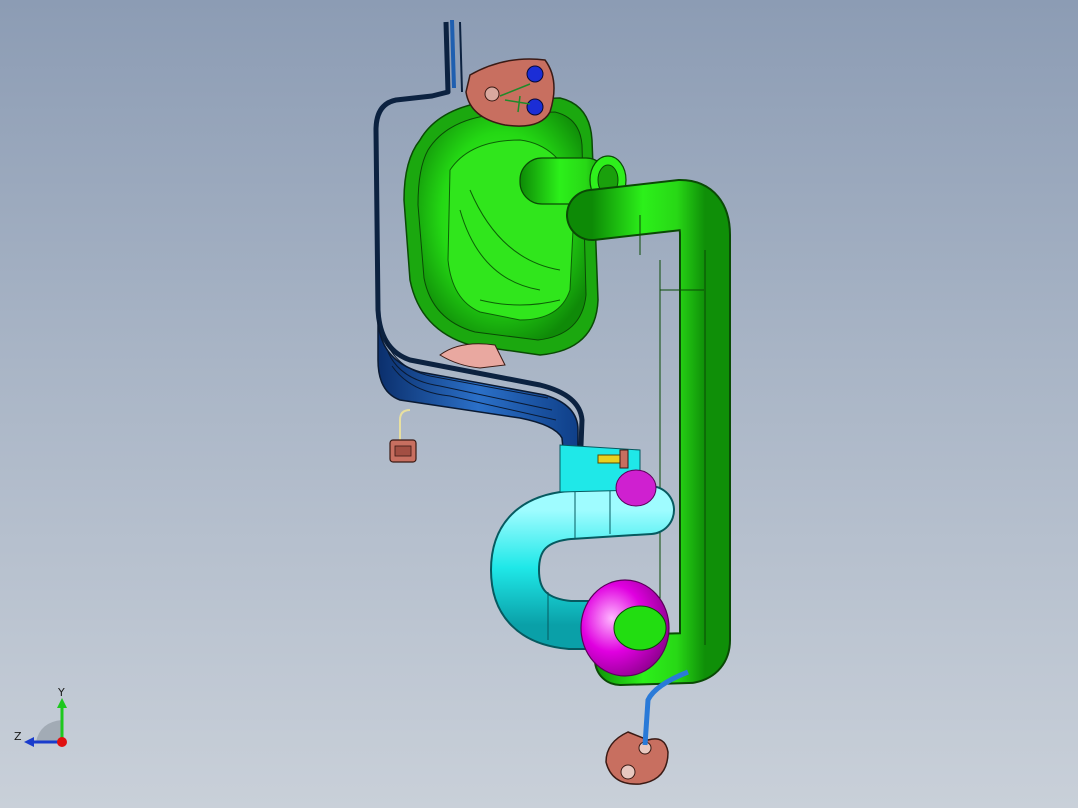 The height and width of the screenshot is (808, 1078). Describe the element at coordinates (18, 736) in the screenshot. I see `triad-z-label: Z` at that location.